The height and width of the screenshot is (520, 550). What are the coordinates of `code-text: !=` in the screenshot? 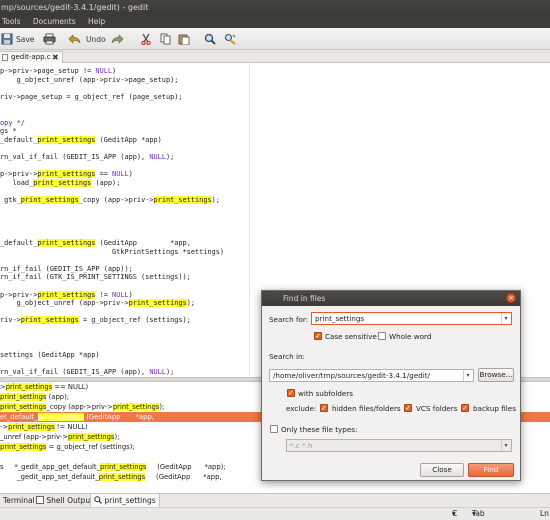 It's located at (104, 294).